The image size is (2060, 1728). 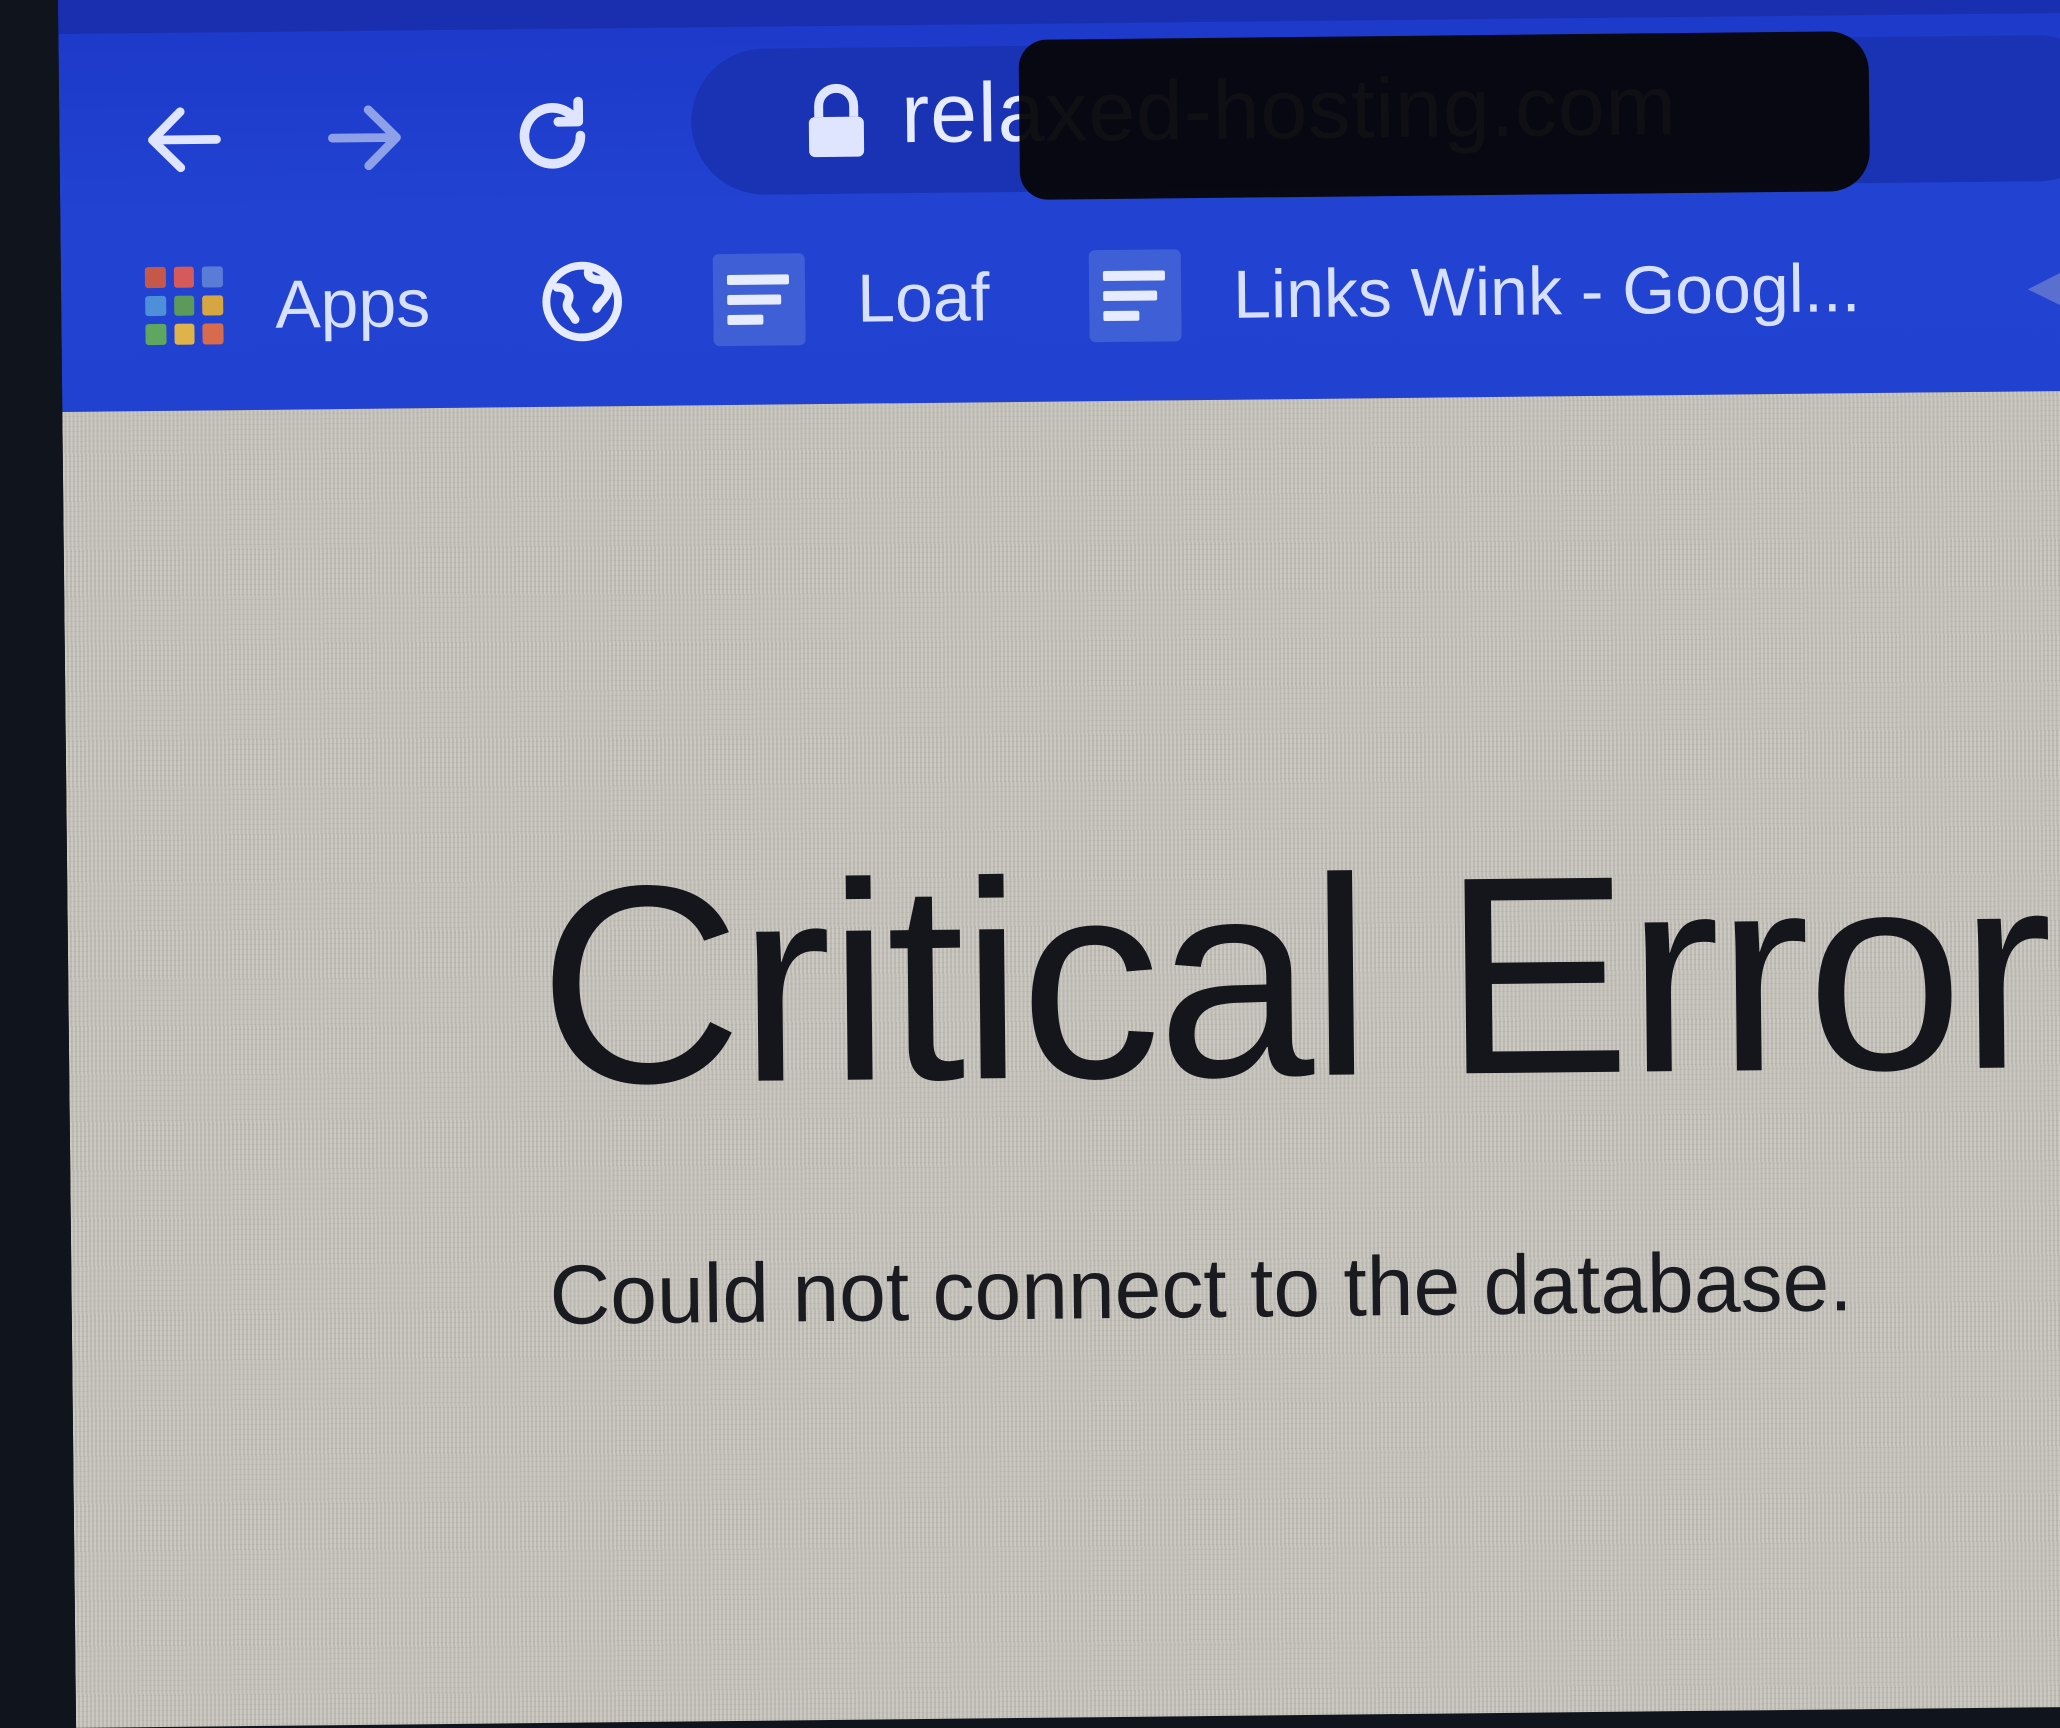 I want to click on bookmark-globe, so click(x=582, y=301).